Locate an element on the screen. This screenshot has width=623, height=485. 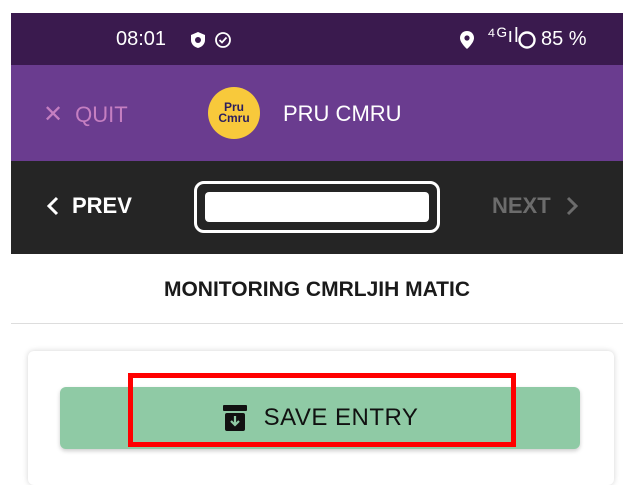
prev-button: PREV is located at coordinates (89, 206).